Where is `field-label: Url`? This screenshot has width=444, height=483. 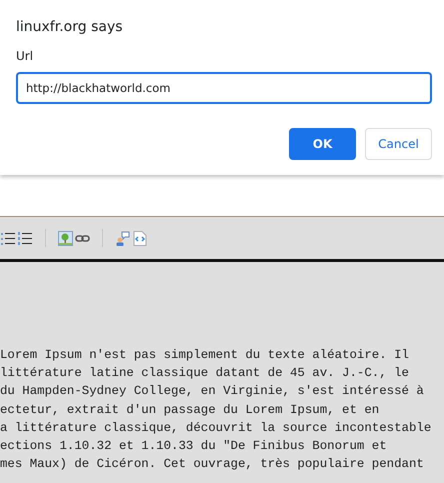
field-label: Url is located at coordinates (25, 57).